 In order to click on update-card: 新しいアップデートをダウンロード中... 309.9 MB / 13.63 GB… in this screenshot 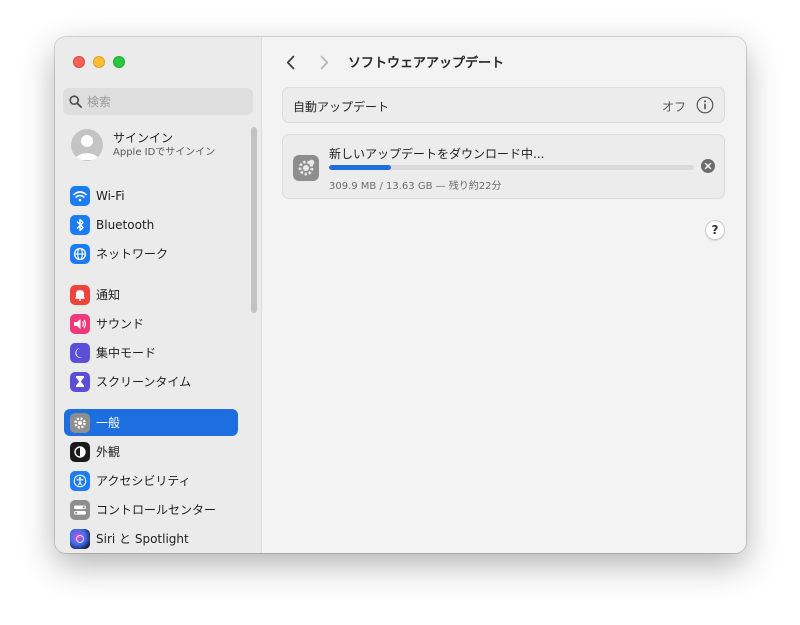, I will do `click(503, 166)`.